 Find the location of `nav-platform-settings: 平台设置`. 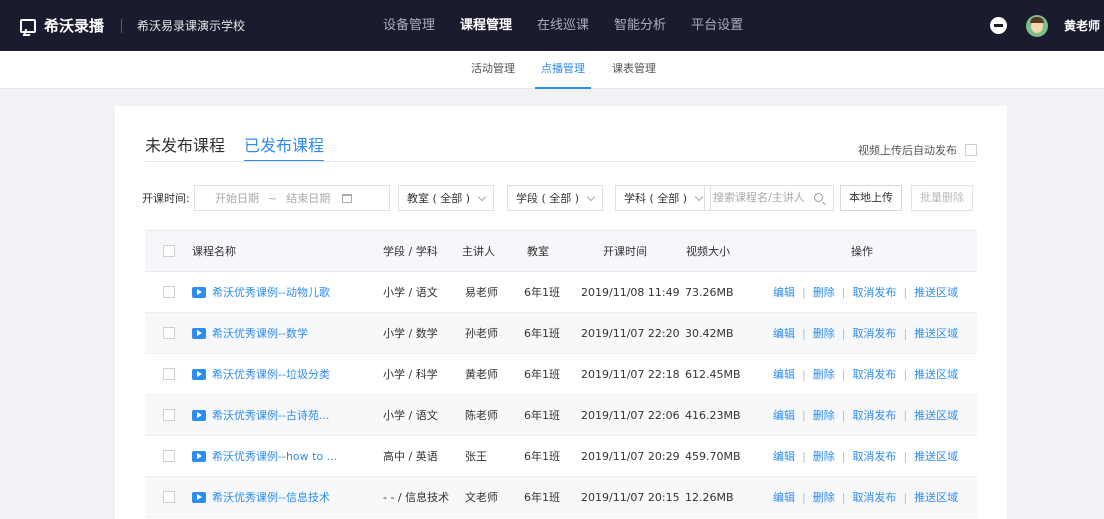

nav-platform-settings: 平台设置 is located at coordinates (717, 25).